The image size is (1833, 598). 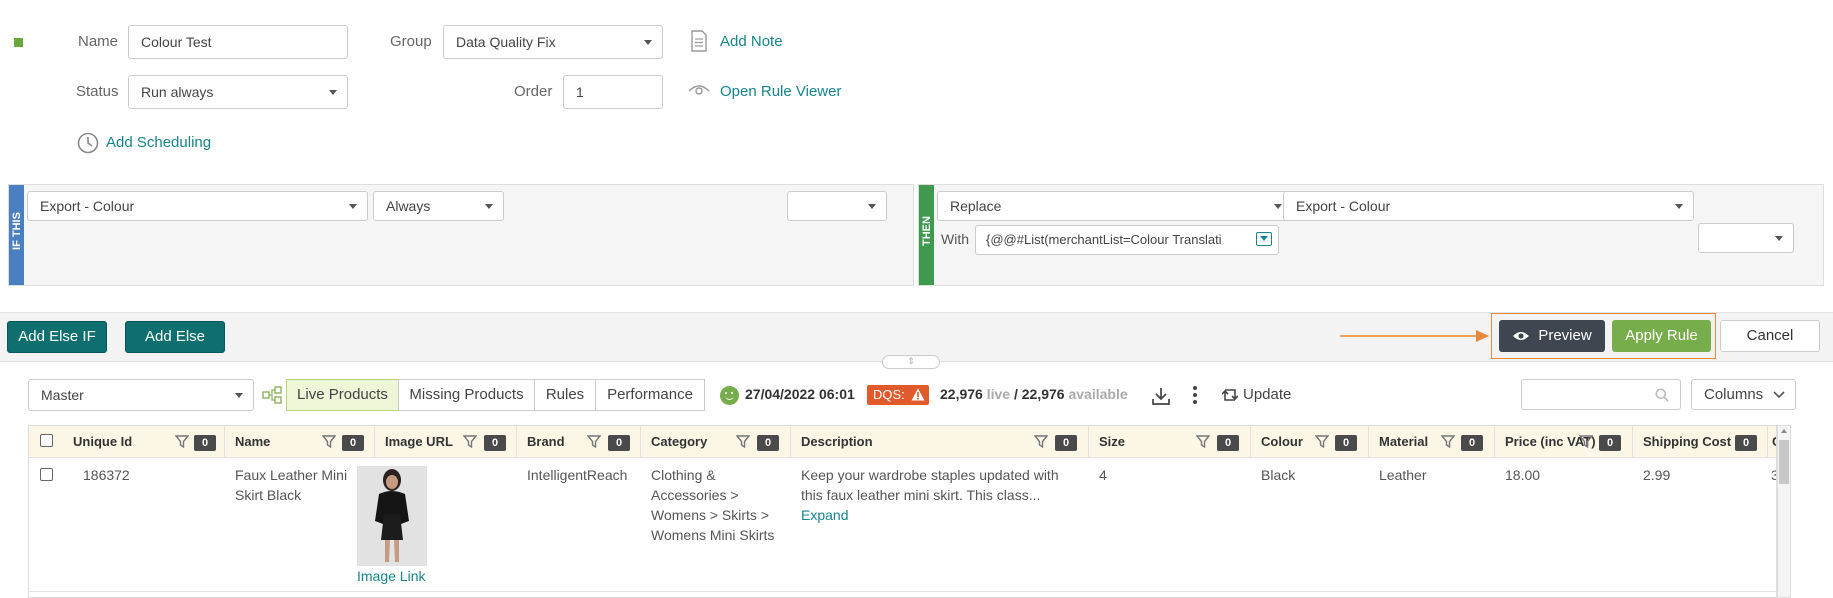 I want to click on col-unique-id: Unique Id 0, so click(x=144, y=442).